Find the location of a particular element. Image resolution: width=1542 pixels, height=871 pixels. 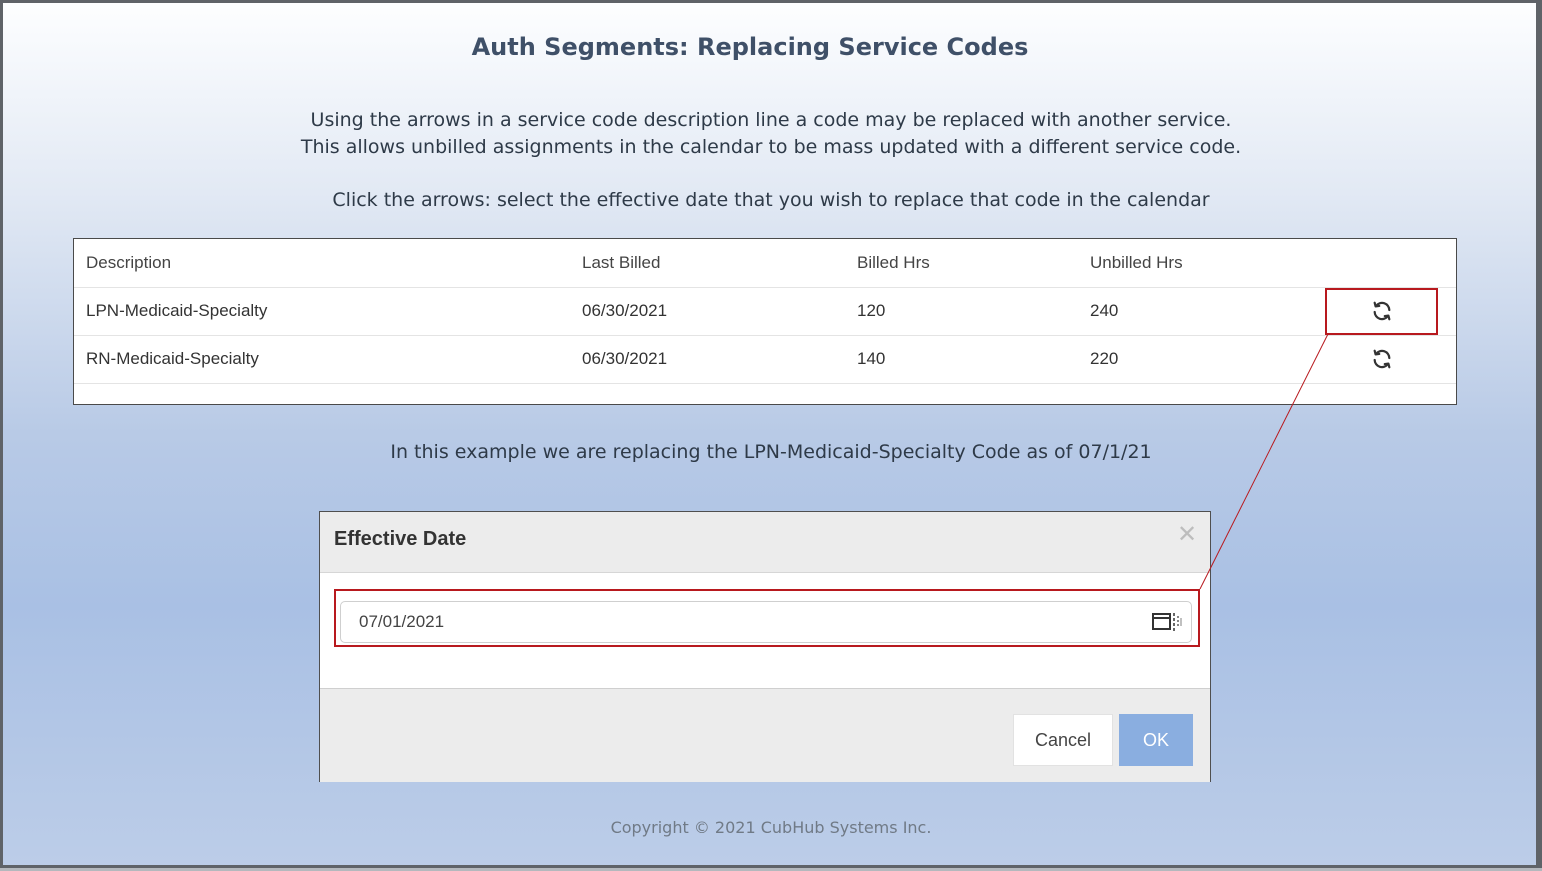

row-unbilled-hrs: 220 is located at coordinates (1104, 358).